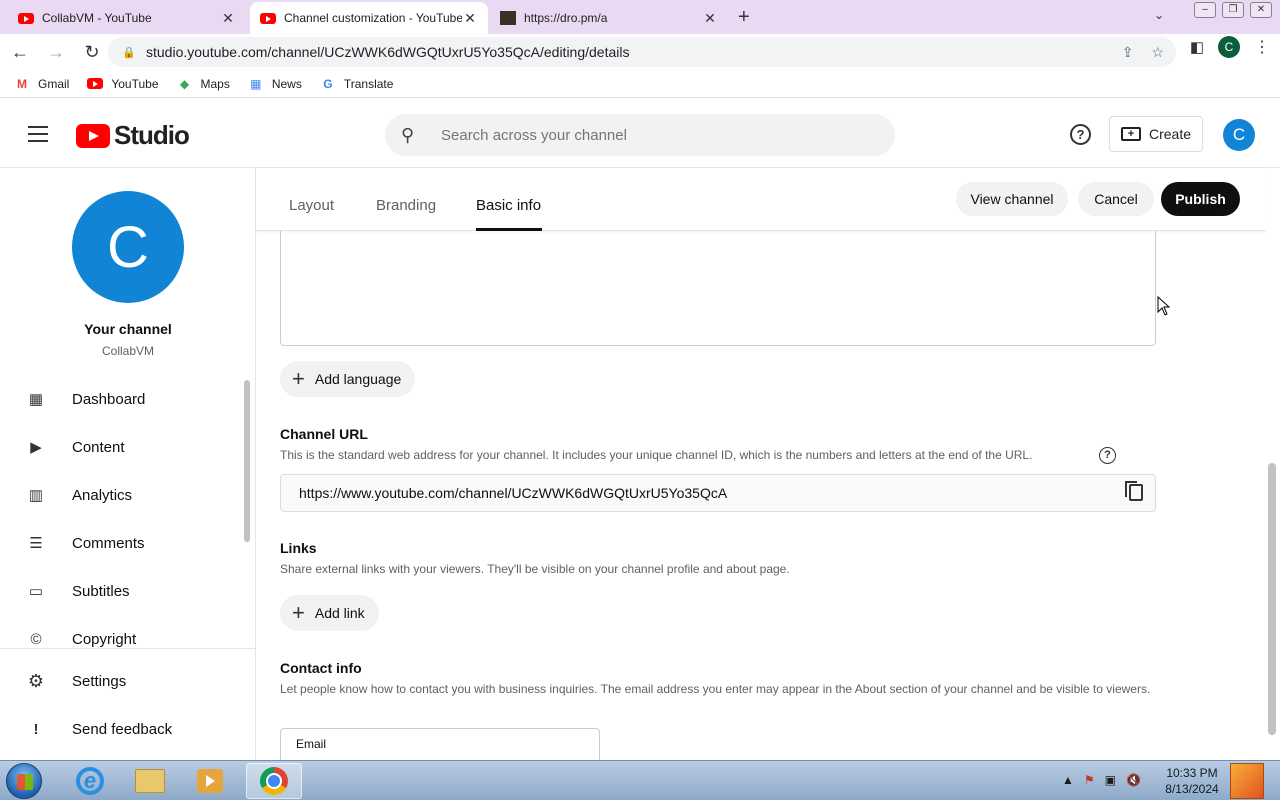 Image resolution: width=1280 pixels, height=800 pixels. I want to click on tray-expand-icon: ▲, so click(1068, 780).